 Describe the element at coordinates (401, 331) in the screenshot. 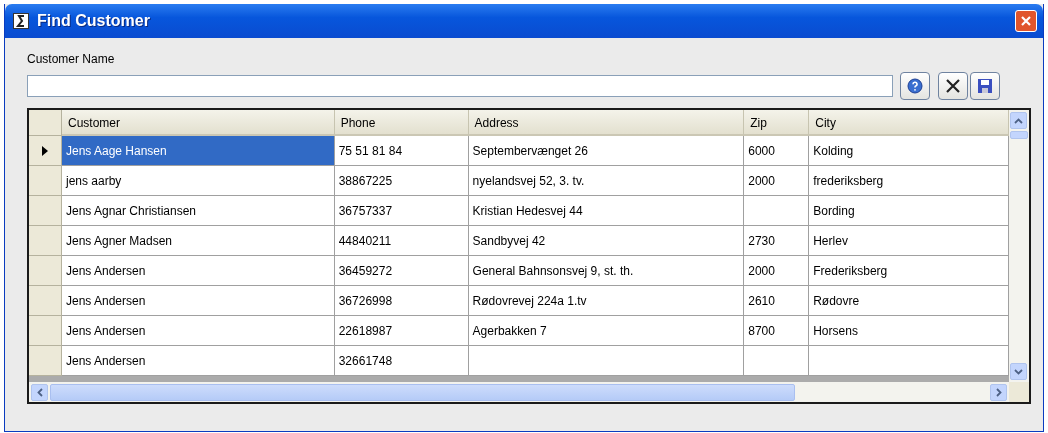

I see `table-cell: 22618987` at that location.